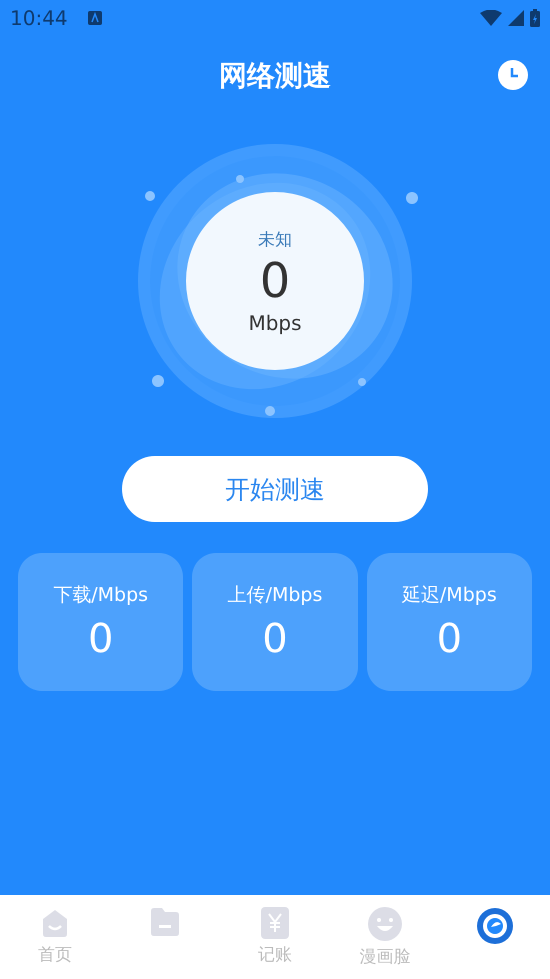 The height and width of the screenshot is (979, 550). I want to click on battery-icon, so click(535, 18).